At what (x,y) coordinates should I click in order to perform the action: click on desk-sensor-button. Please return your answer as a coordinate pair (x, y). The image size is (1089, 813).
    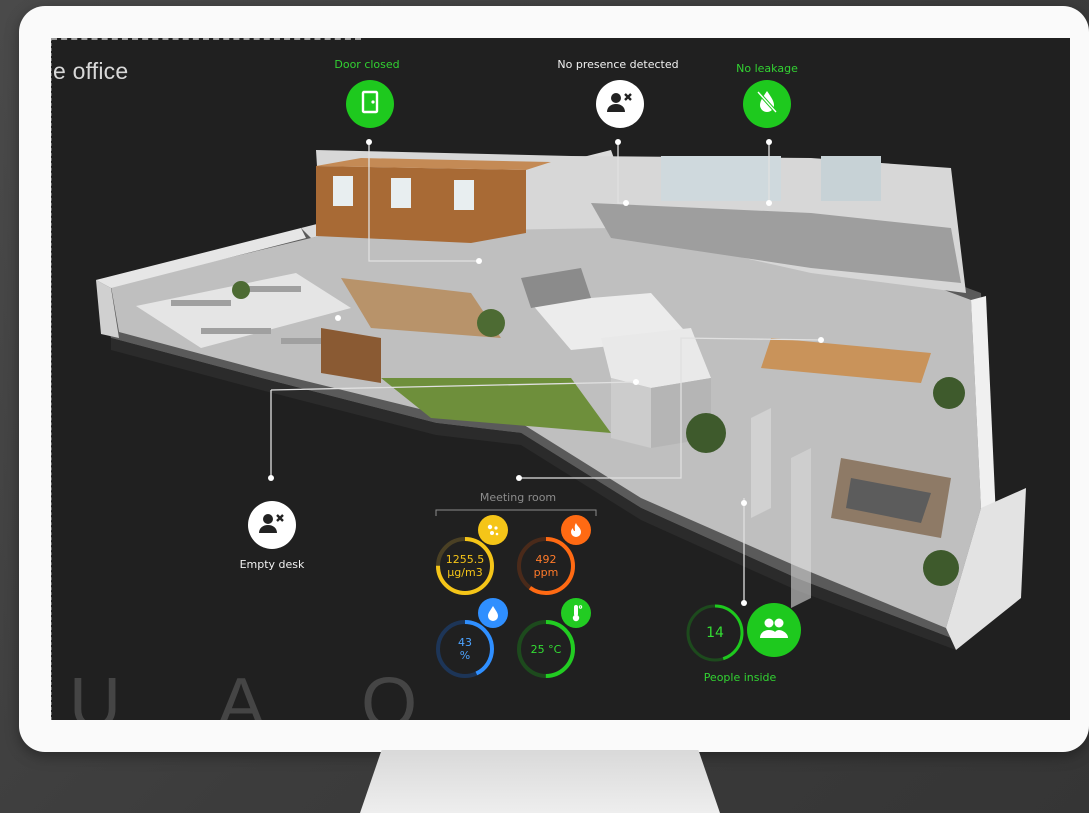
    Looking at the image, I should click on (272, 525).